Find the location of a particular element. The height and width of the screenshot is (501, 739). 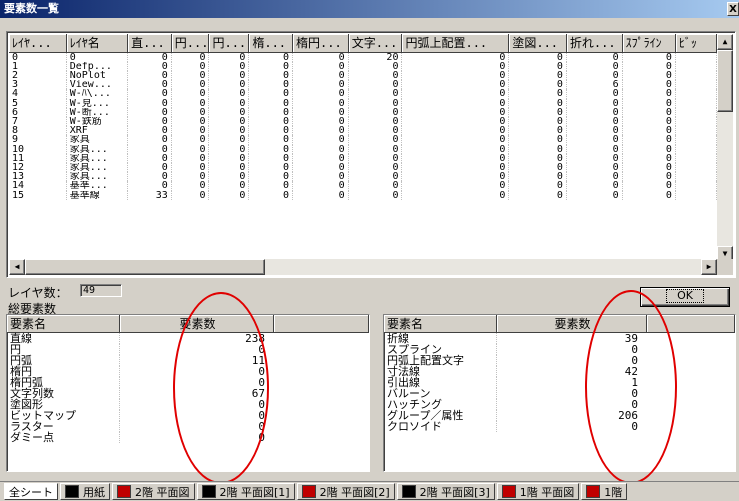

grid-horizontal-scrollbar: ◀ ▶ is located at coordinates (363, 267).